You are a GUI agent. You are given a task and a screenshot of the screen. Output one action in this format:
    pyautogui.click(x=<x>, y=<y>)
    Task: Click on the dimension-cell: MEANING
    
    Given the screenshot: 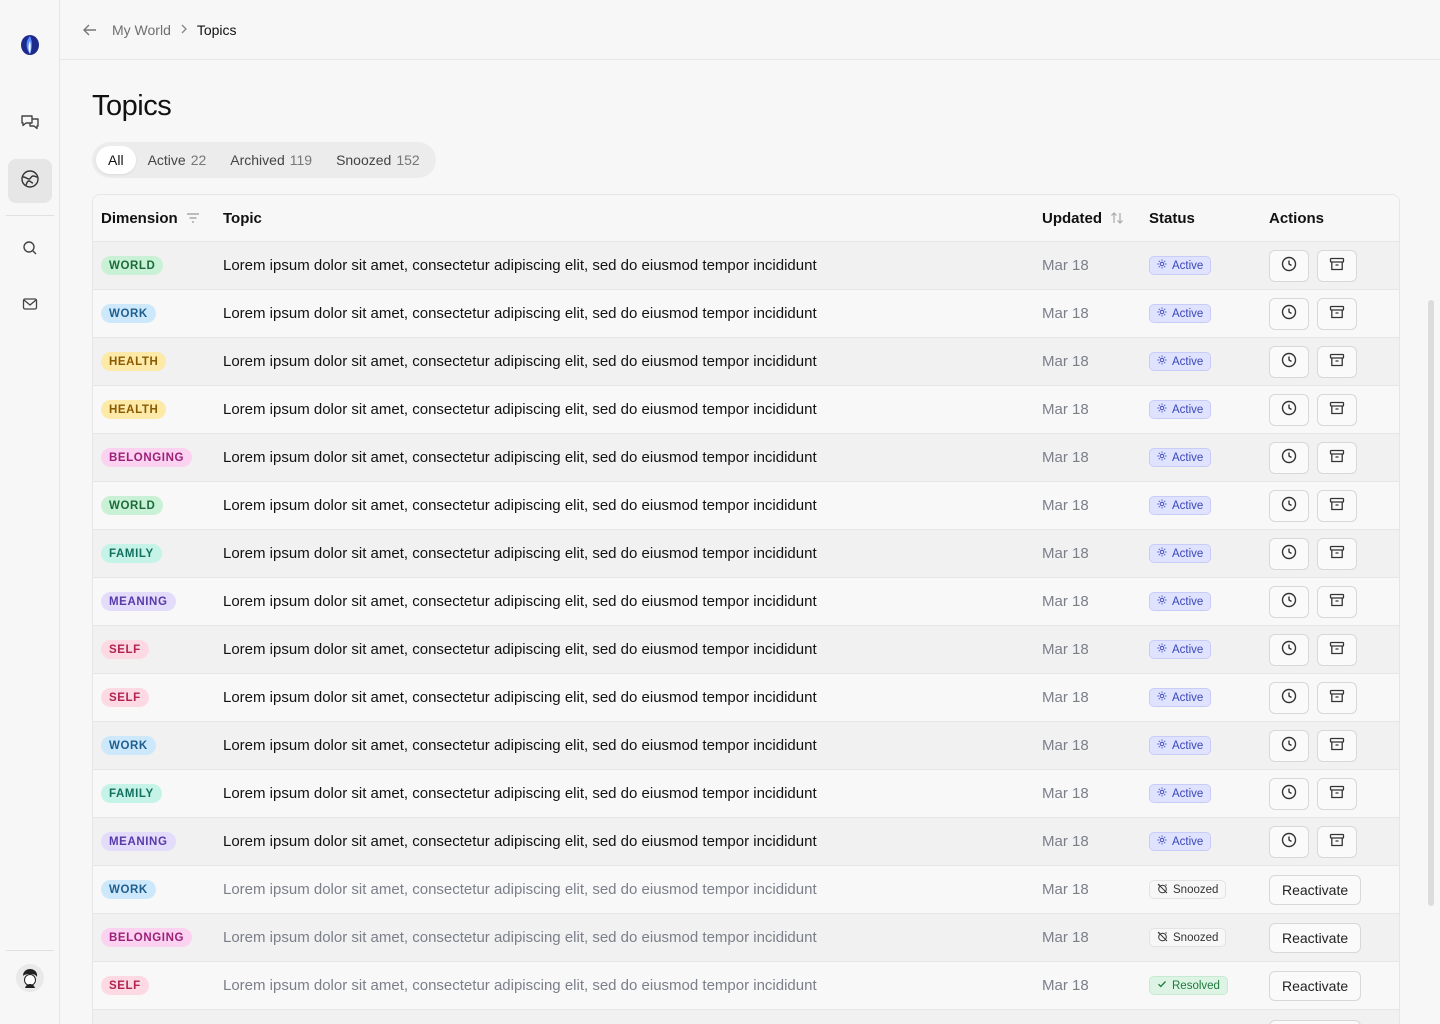 What is the action you would take?
    pyautogui.click(x=138, y=601)
    